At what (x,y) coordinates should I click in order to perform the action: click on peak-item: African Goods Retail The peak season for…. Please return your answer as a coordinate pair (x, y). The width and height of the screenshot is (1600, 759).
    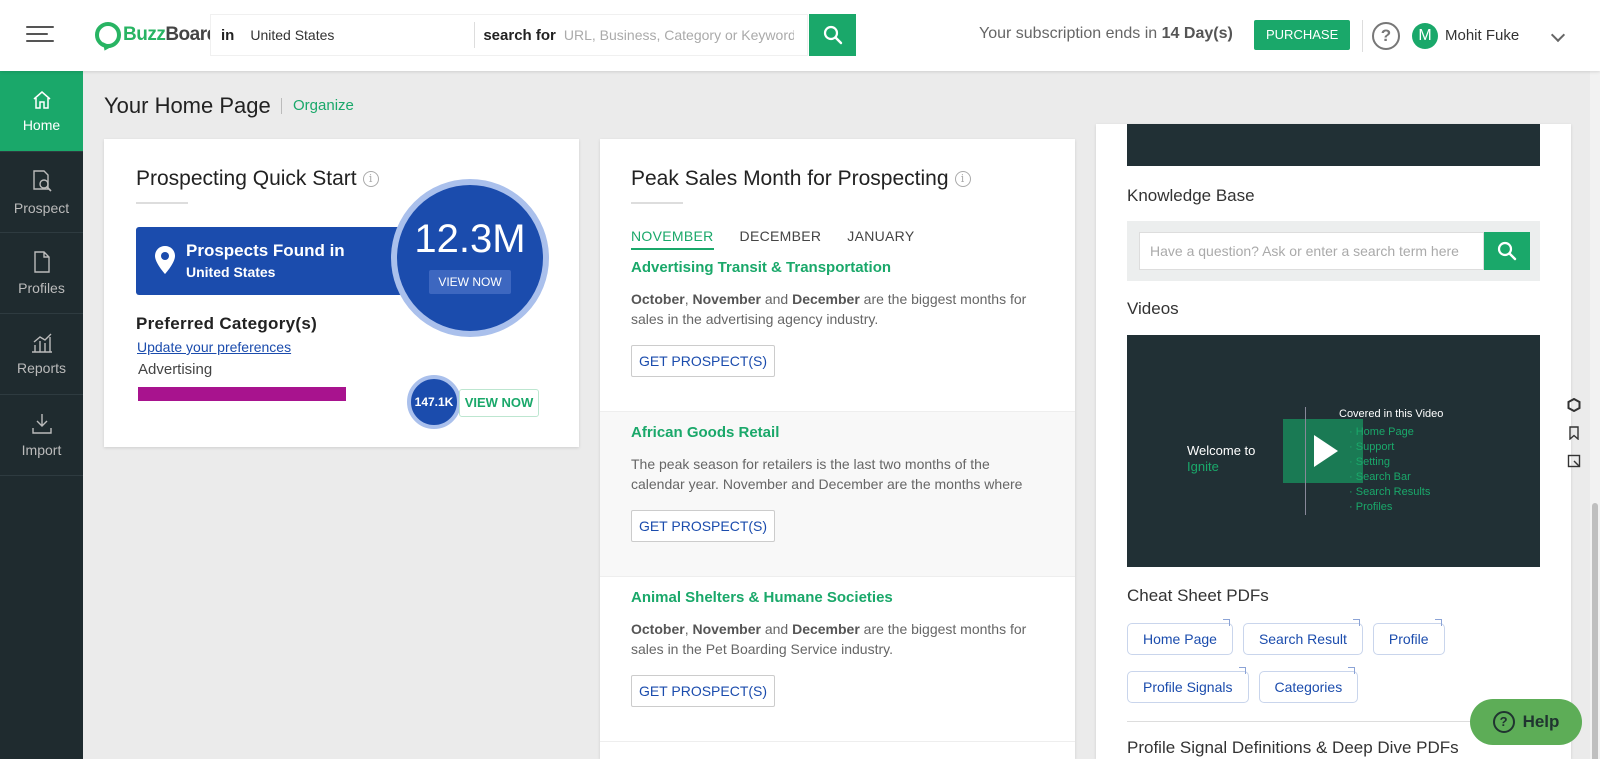
    Looking at the image, I should click on (837, 494).